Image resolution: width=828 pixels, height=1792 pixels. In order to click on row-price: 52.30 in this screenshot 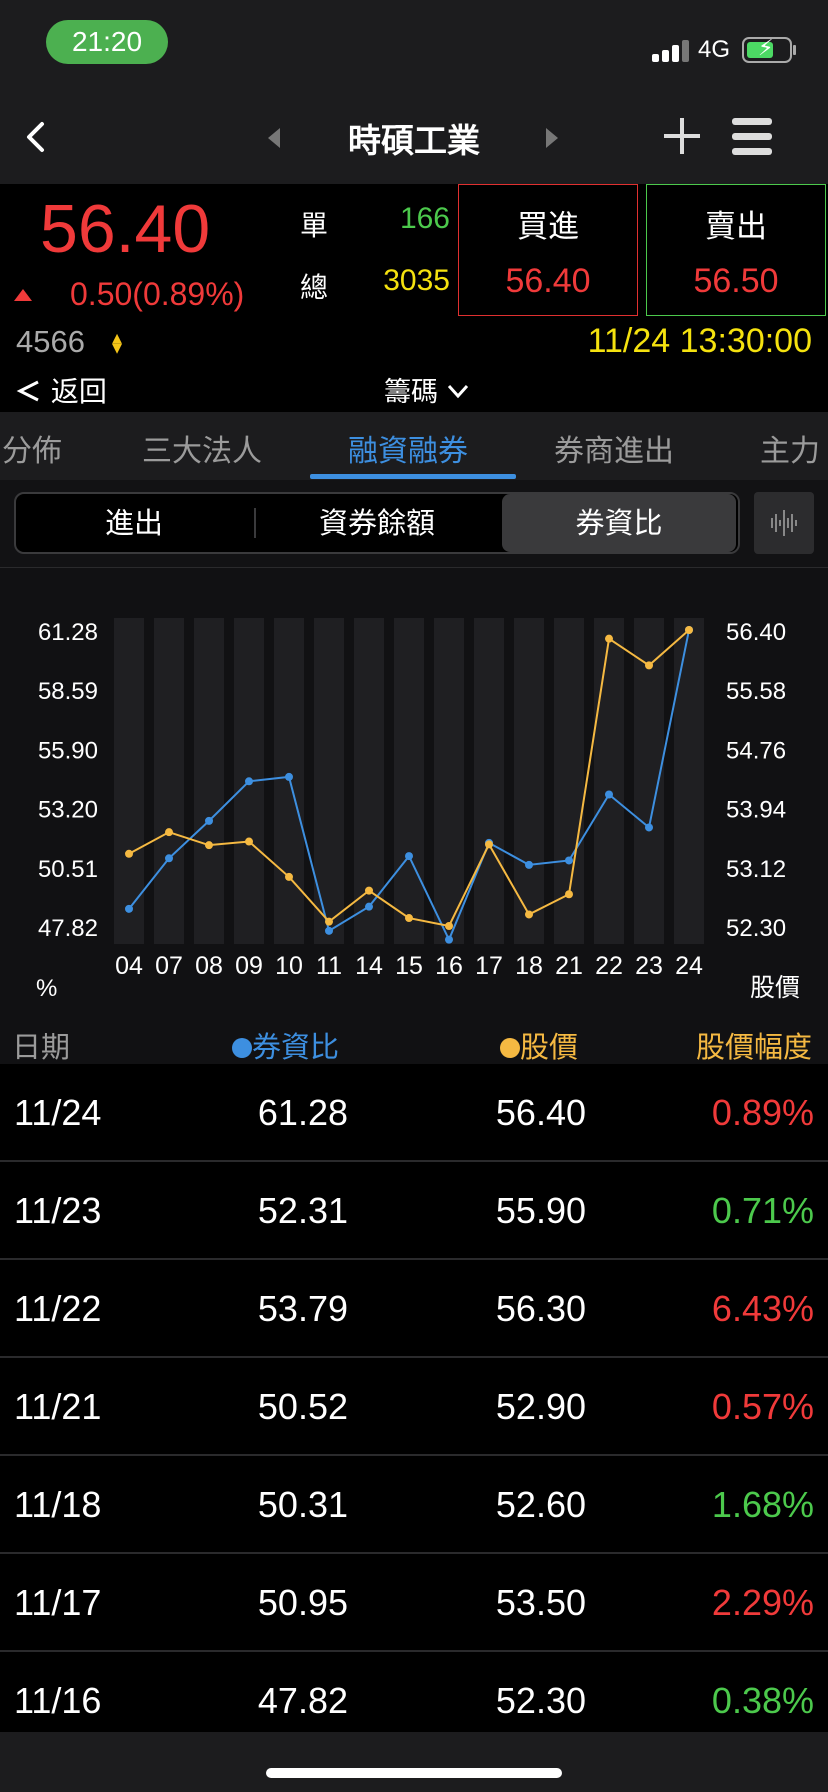, I will do `click(540, 1700)`.